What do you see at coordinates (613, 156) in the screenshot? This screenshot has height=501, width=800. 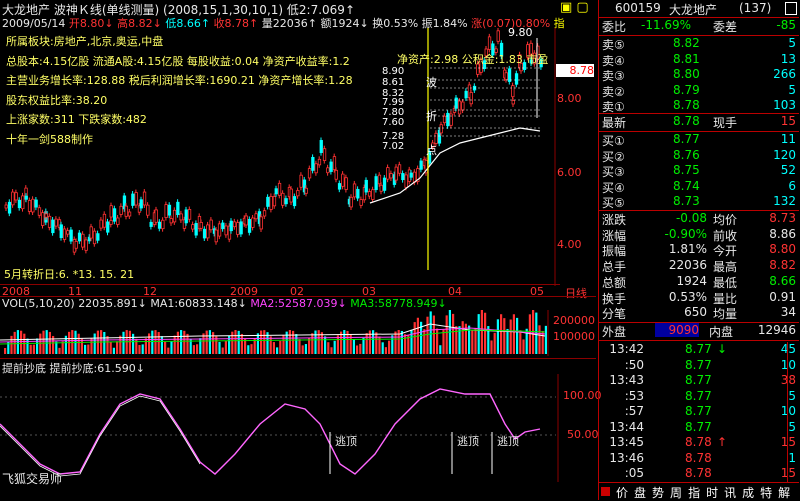 I see `bid-label: 买②` at bounding box center [613, 156].